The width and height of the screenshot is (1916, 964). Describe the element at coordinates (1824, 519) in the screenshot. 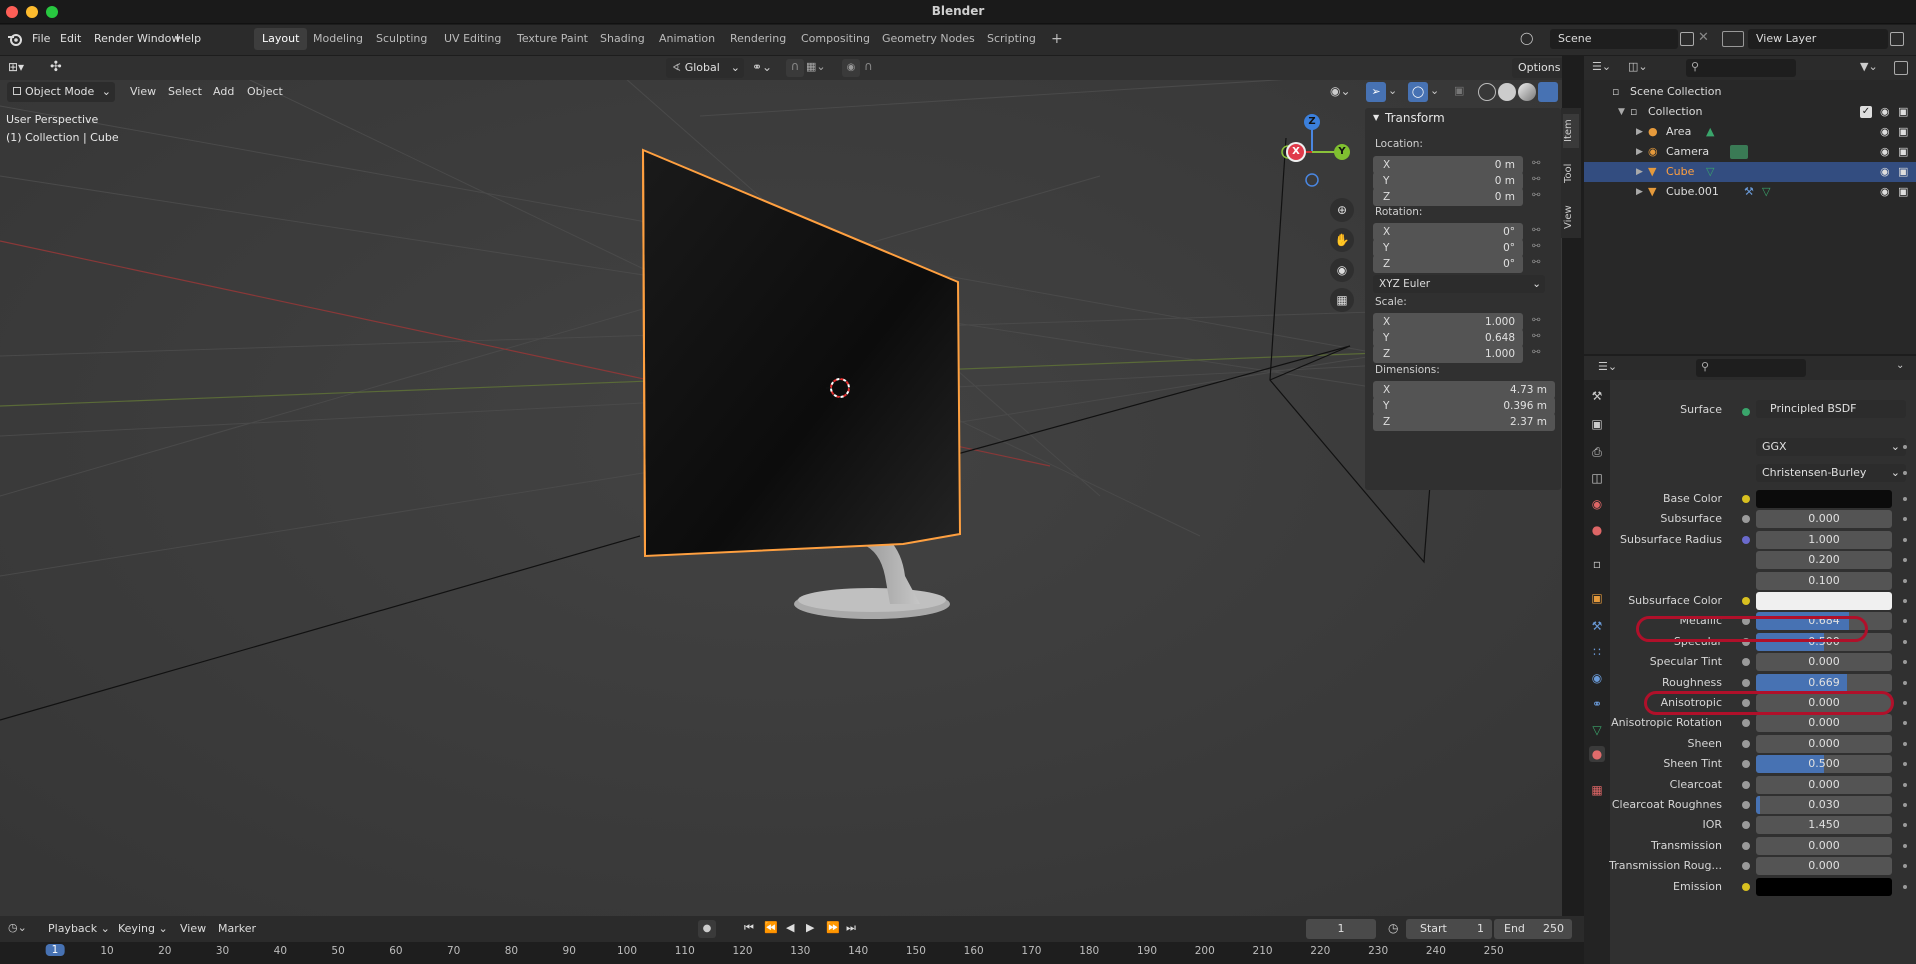

I see `subsurface-field: 0.000` at that location.